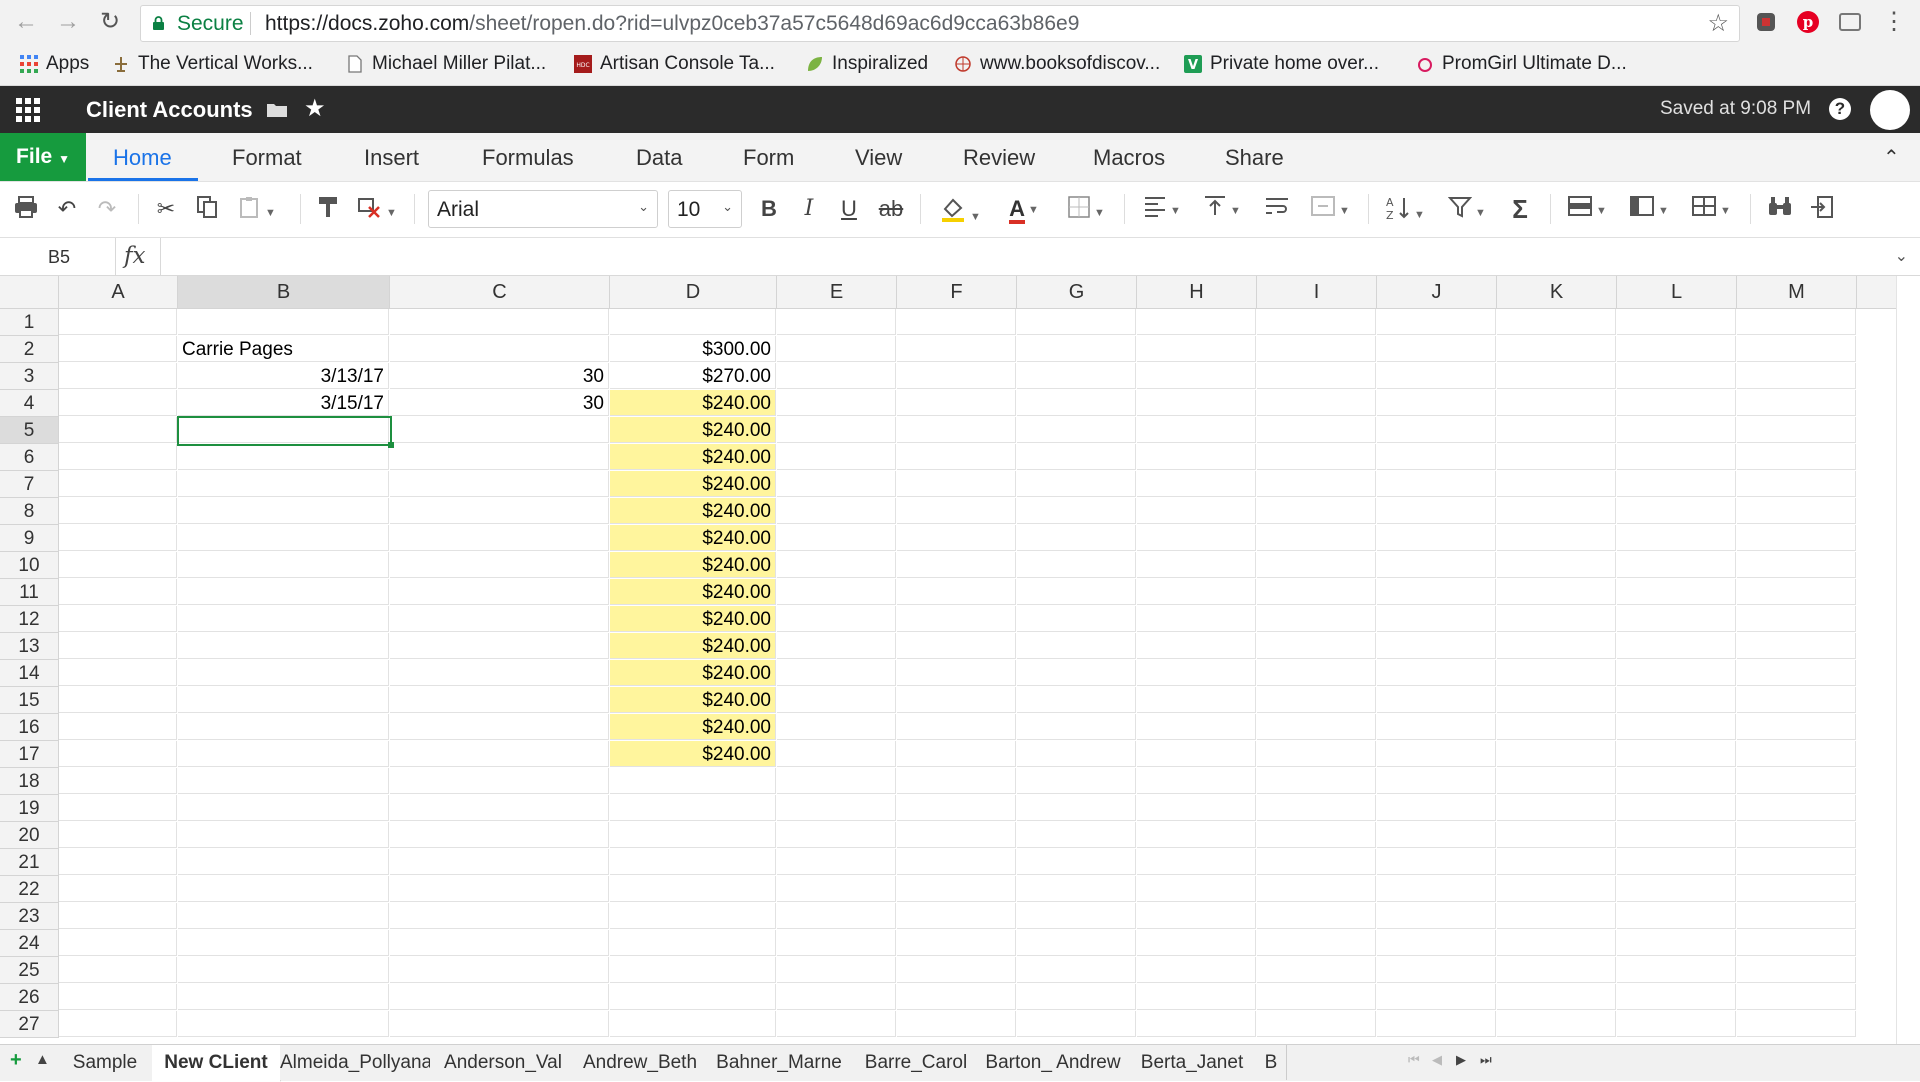 The height and width of the screenshot is (1082, 1920). What do you see at coordinates (1676, 349) in the screenshot?
I see `cell-l2` at bounding box center [1676, 349].